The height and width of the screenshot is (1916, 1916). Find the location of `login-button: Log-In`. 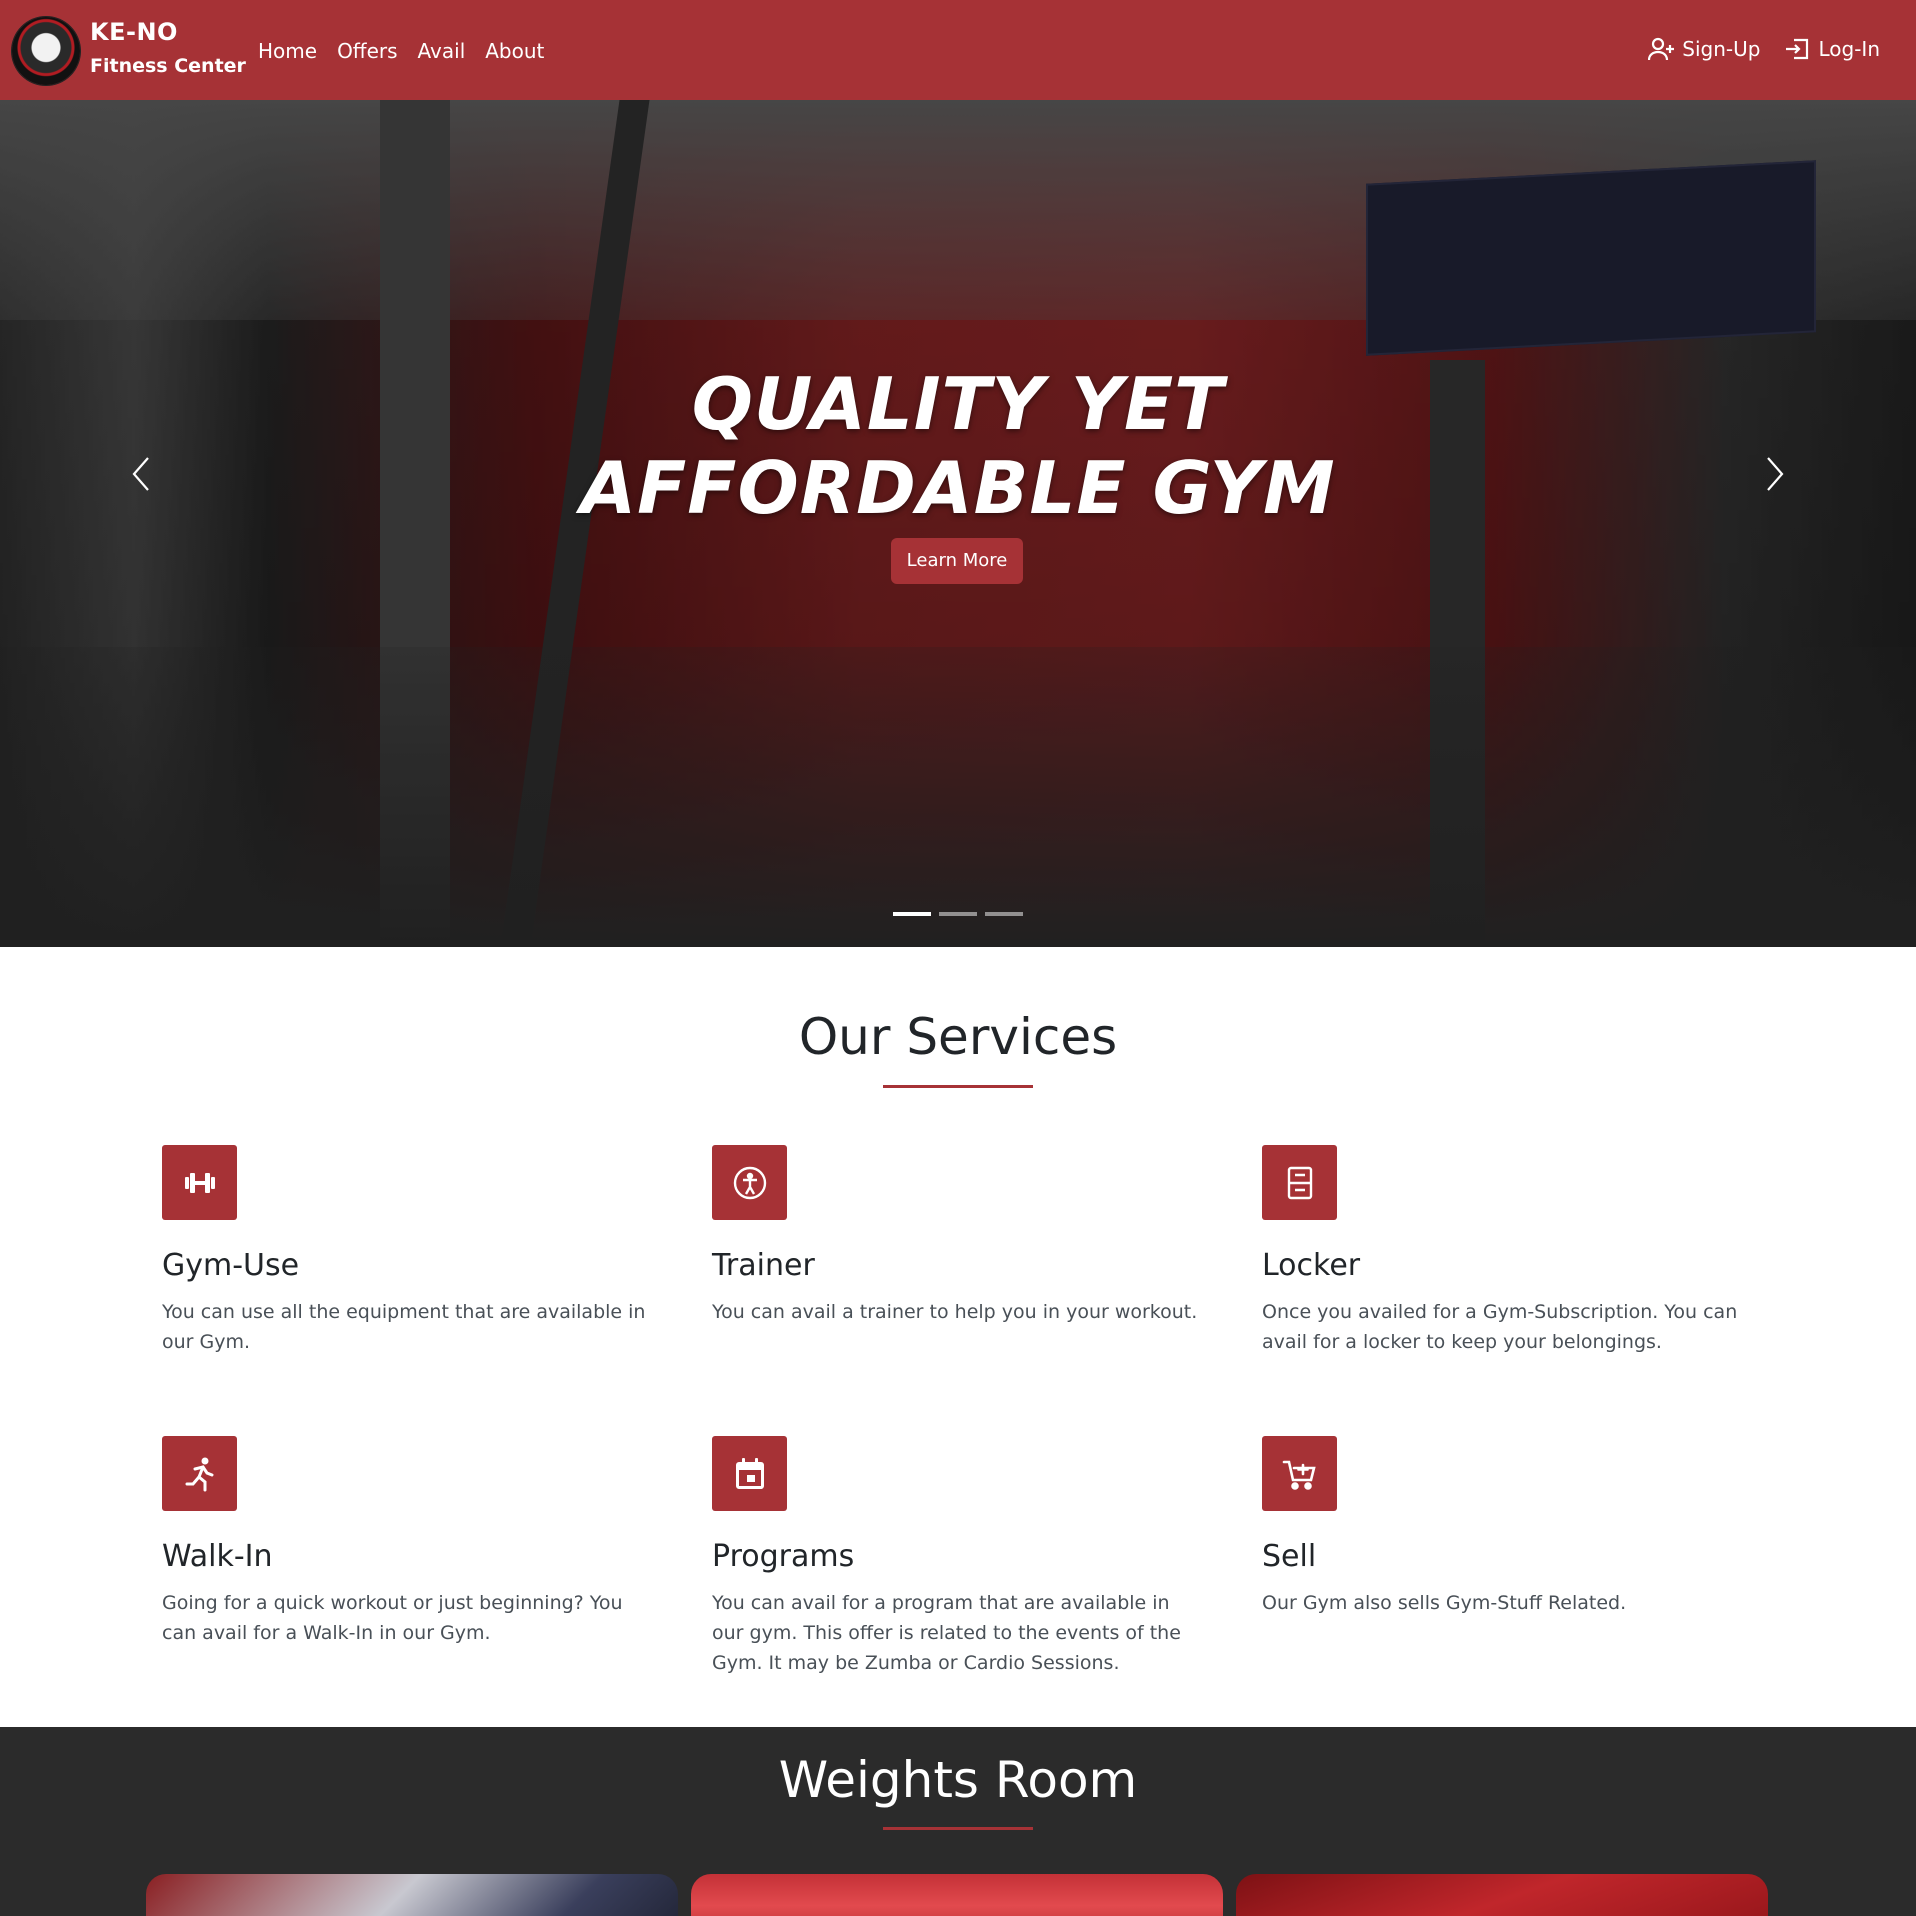

login-button: Log-In is located at coordinates (1832, 49).